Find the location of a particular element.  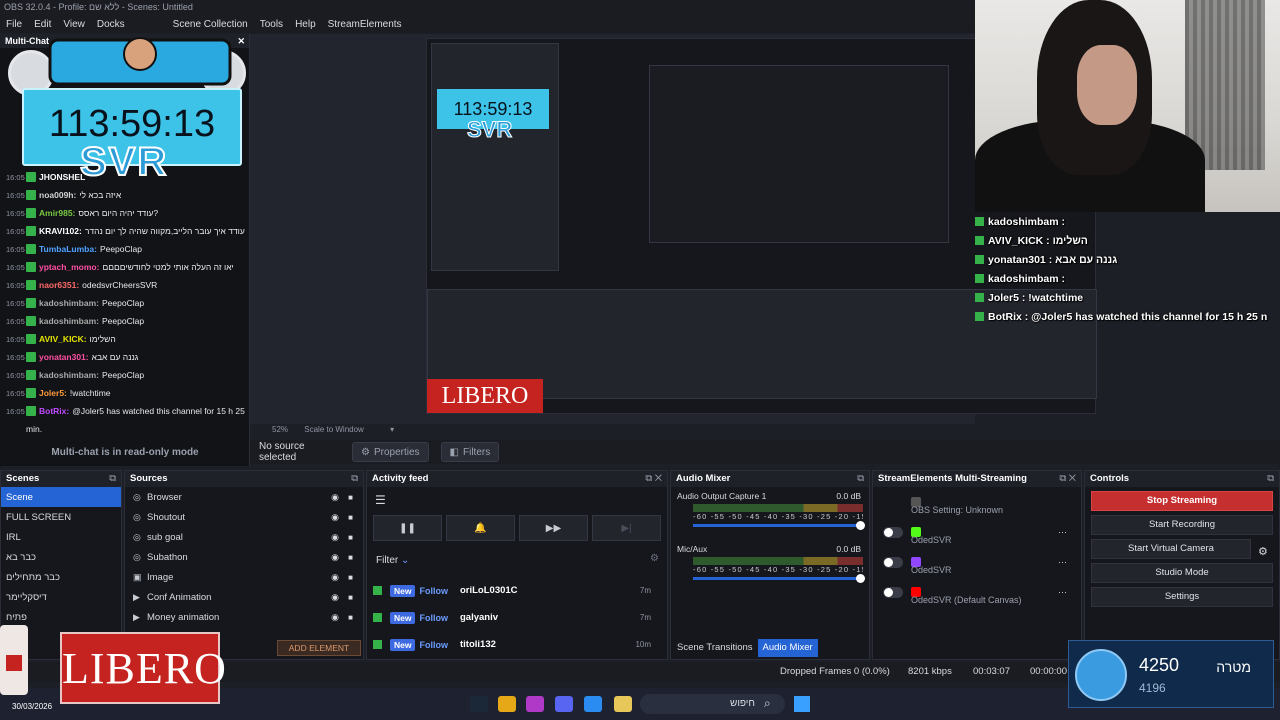

zoom-level: 52% is located at coordinates (280, 429).